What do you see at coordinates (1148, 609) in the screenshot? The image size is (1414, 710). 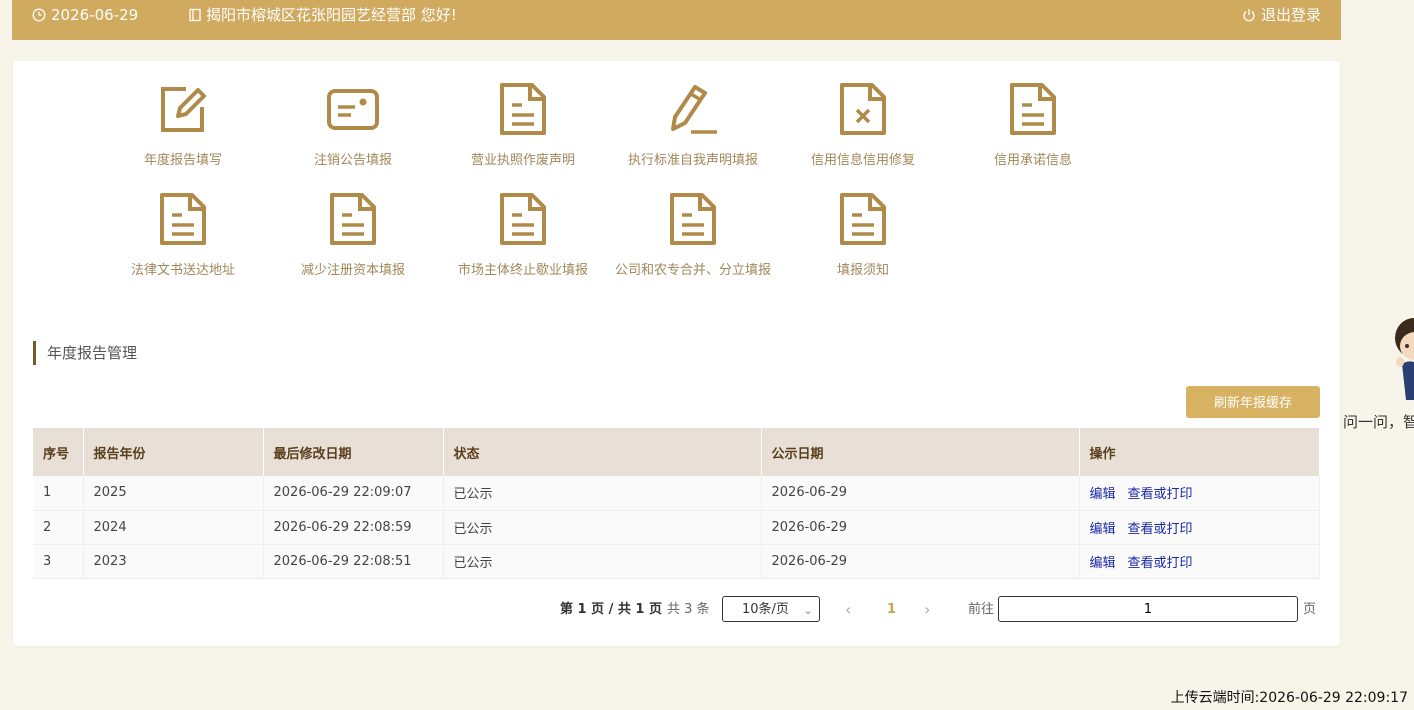 I see `goto-page-input` at bounding box center [1148, 609].